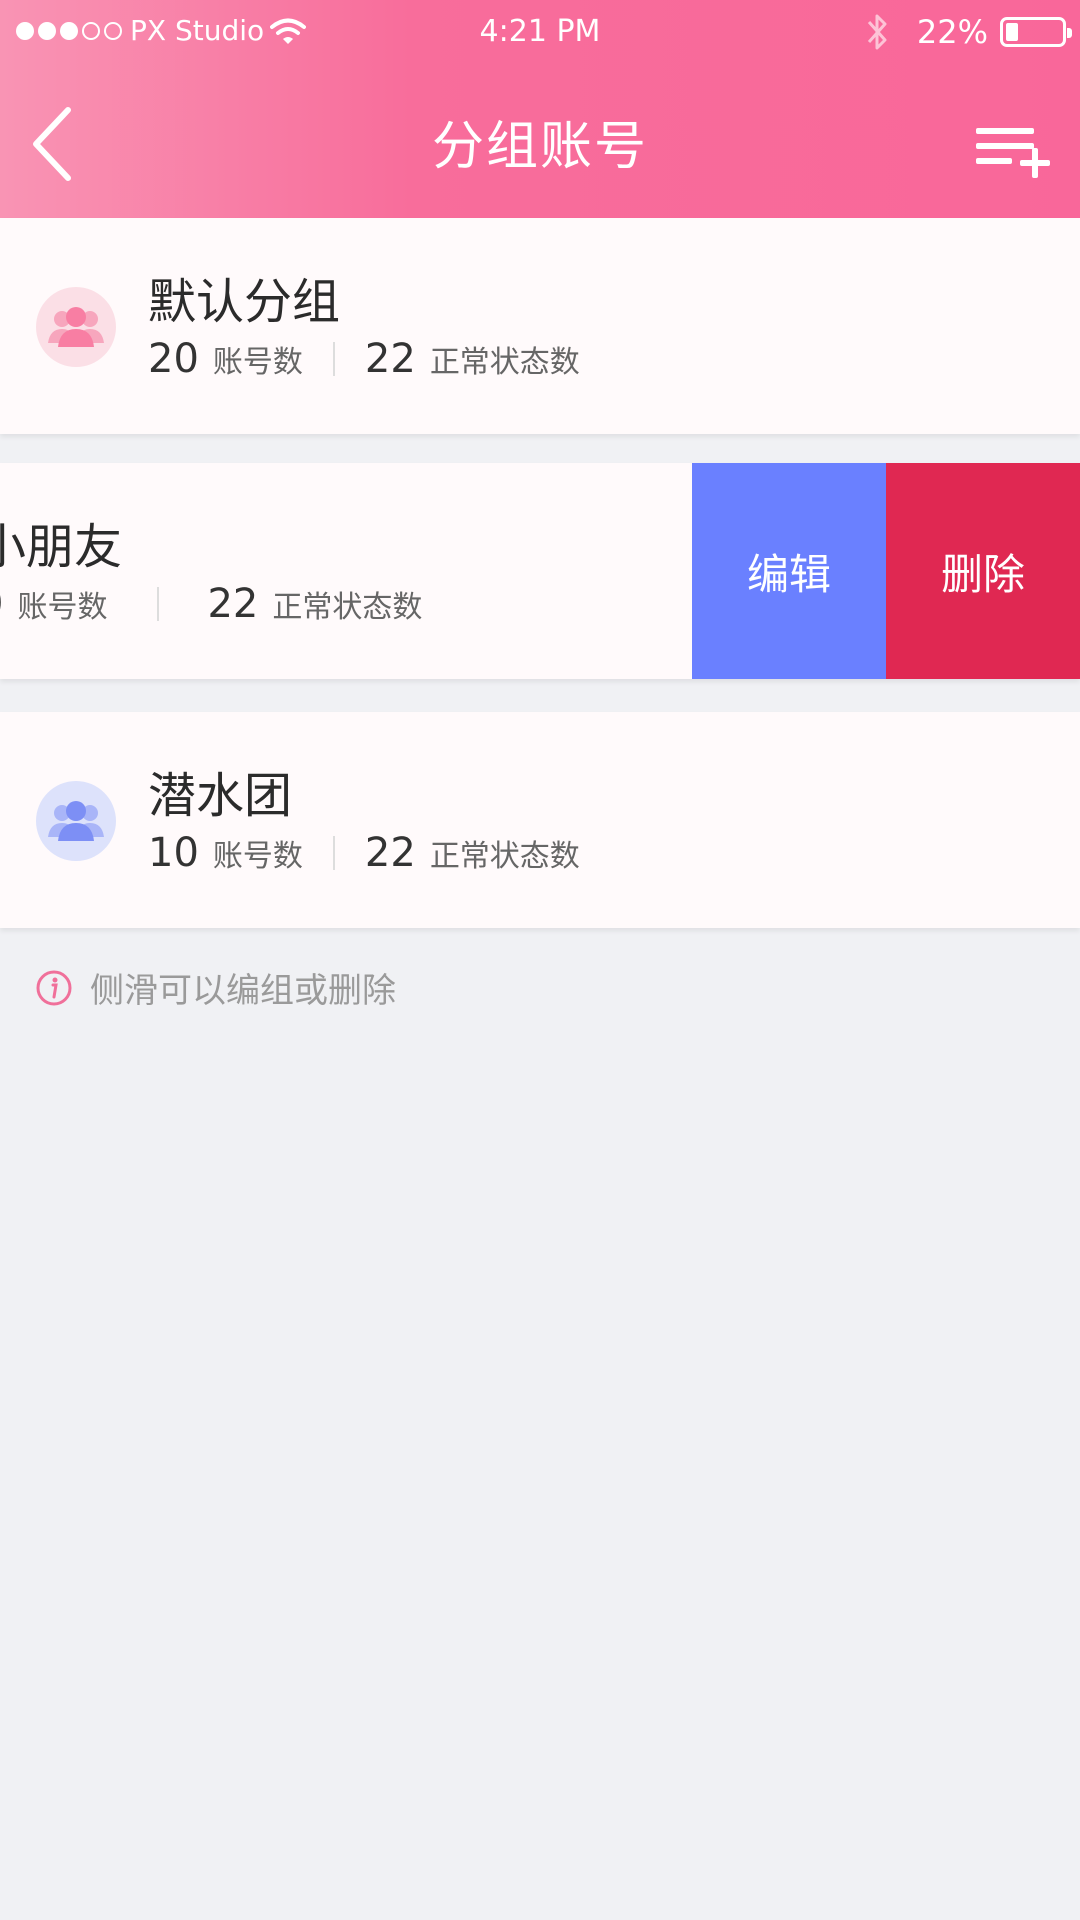 The height and width of the screenshot is (1920, 1080). What do you see at coordinates (1036, 32) in the screenshot?
I see `battery-icon` at bounding box center [1036, 32].